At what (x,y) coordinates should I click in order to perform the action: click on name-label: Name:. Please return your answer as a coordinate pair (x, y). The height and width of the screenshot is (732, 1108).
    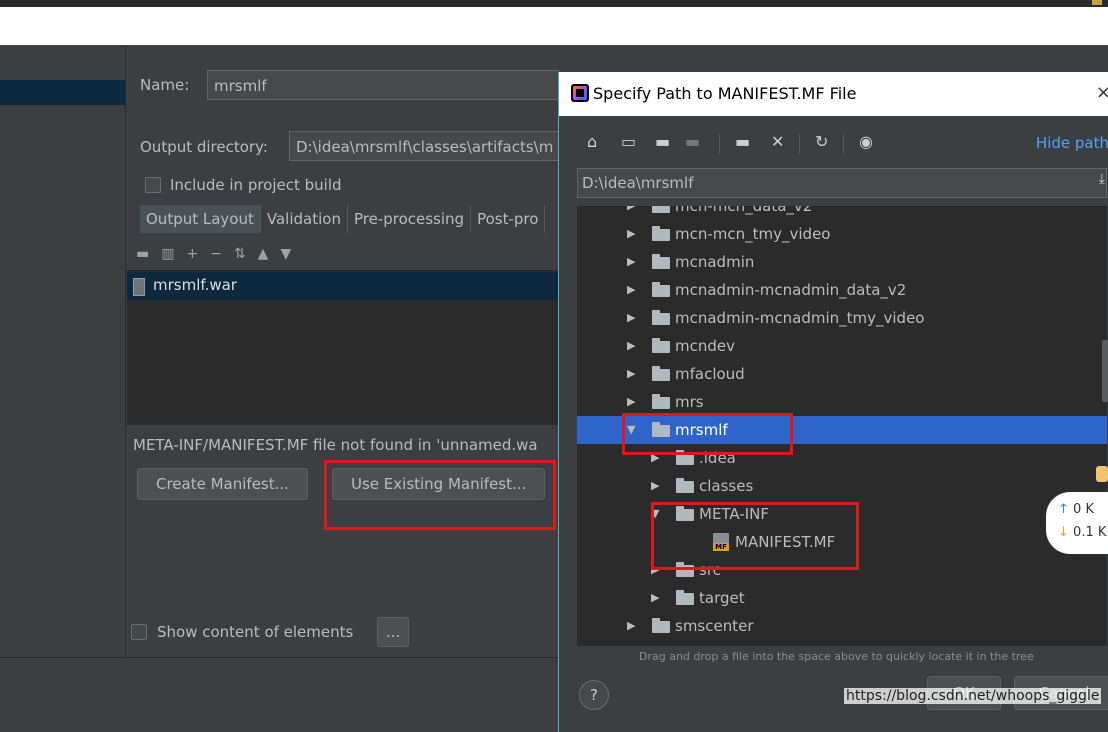
    Looking at the image, I should click on (165, 85).